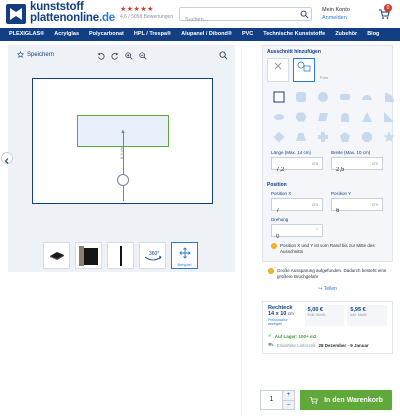 The height and width of the screenshot is (416, 400). What do you see at coordinates (313, 400) in the screenshot?
I see `cart-icon` at bounding box center [313, 400].